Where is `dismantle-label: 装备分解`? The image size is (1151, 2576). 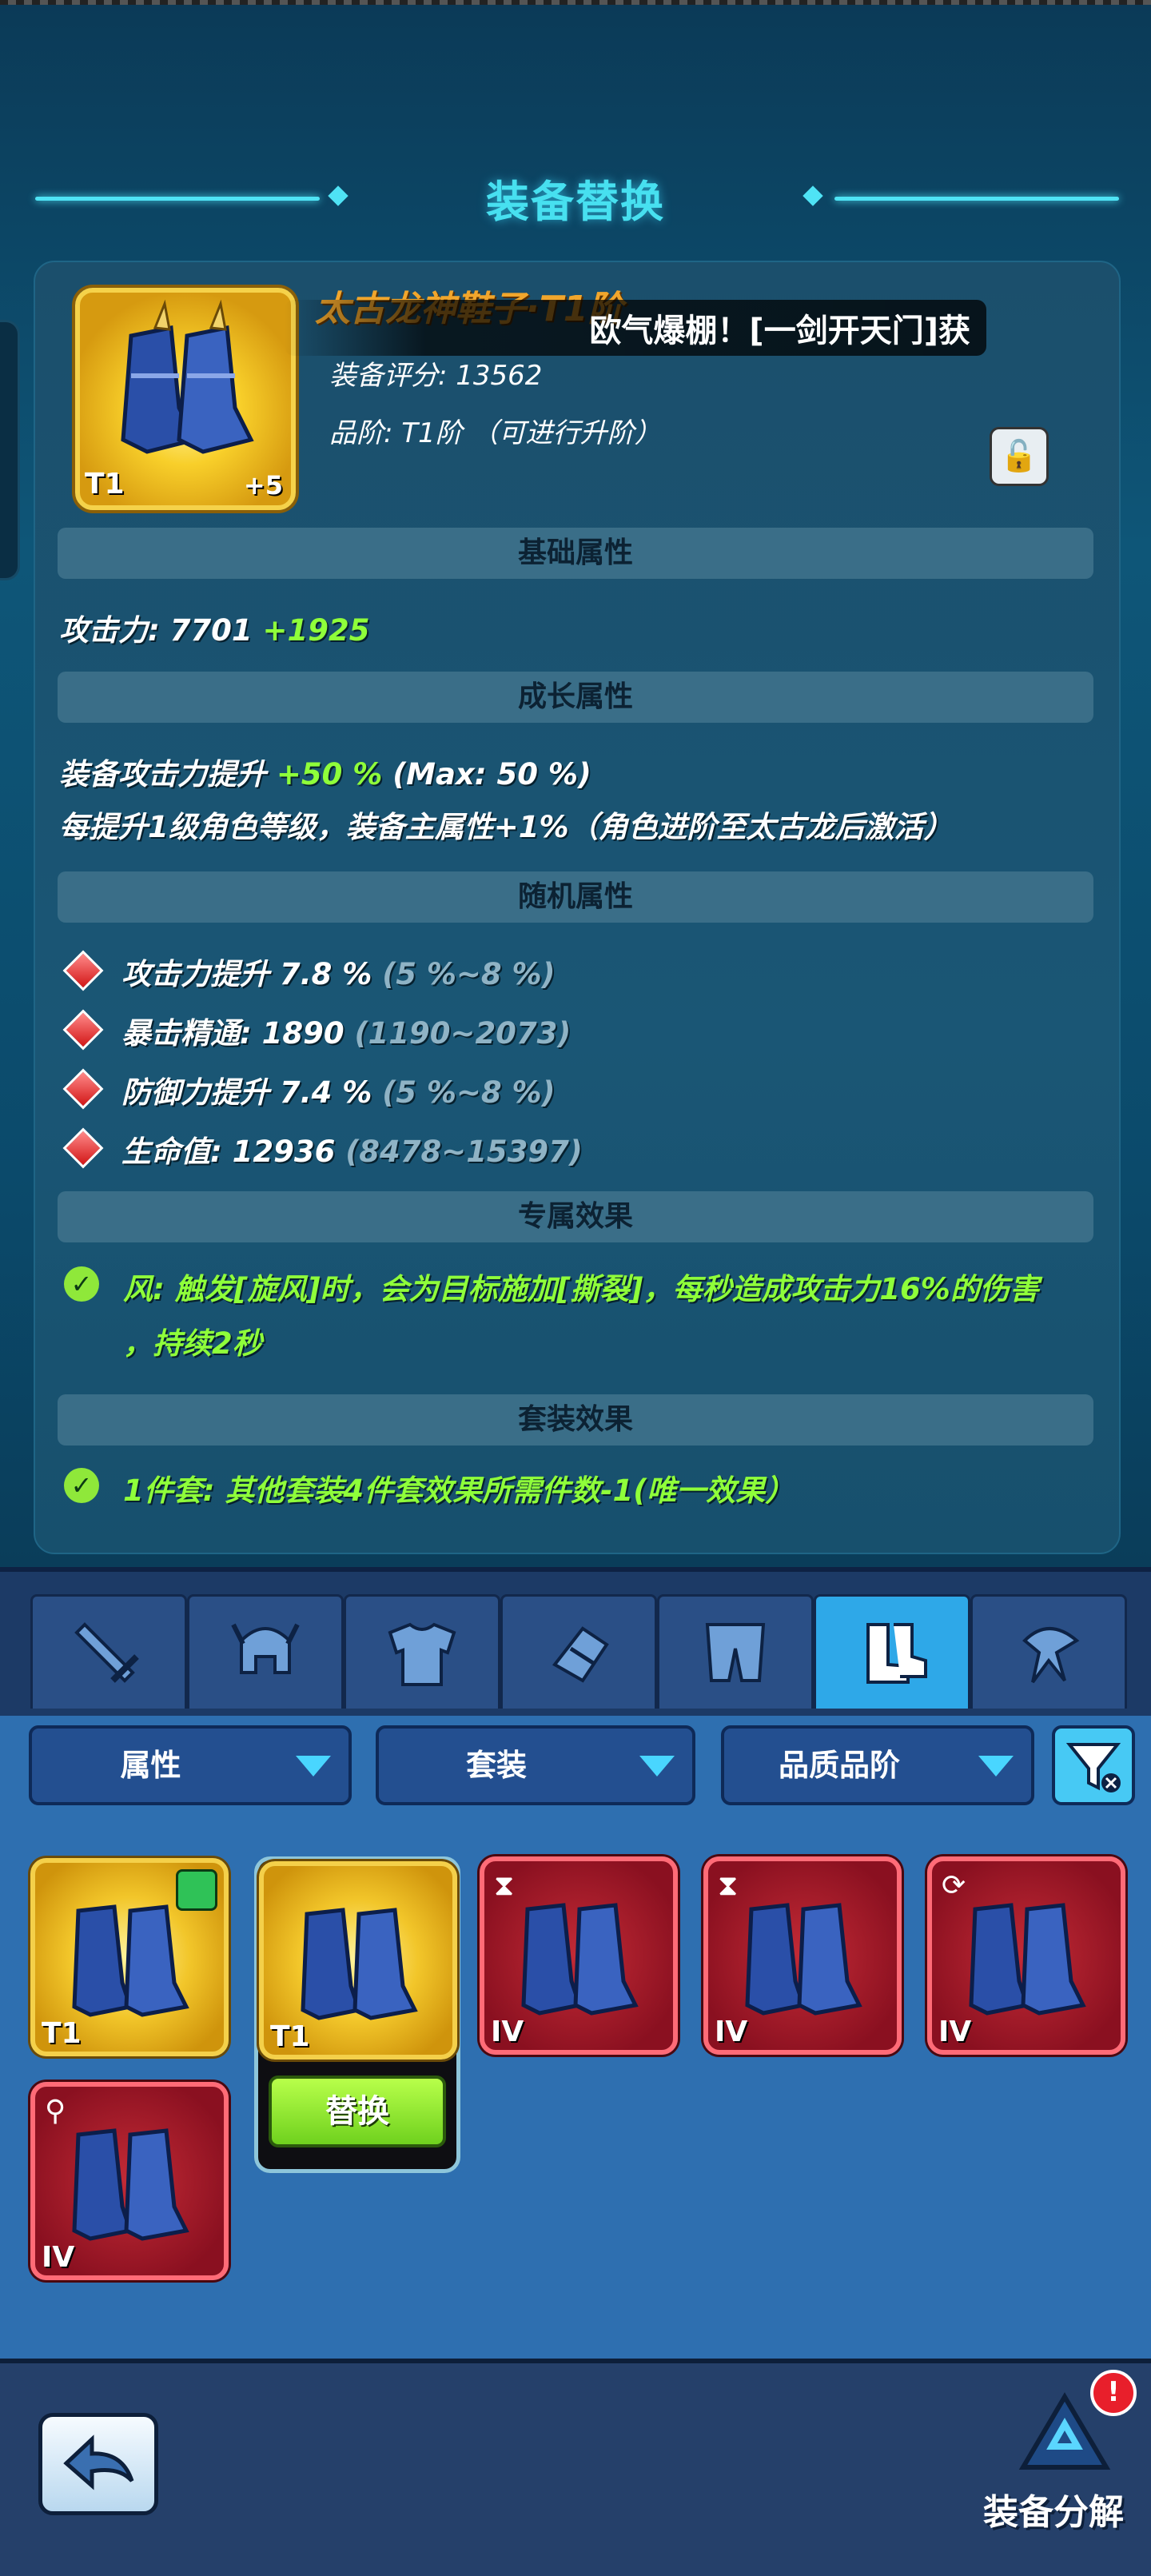
dismantle-label: 装备分解 is located at coordinates (1053, 2509).